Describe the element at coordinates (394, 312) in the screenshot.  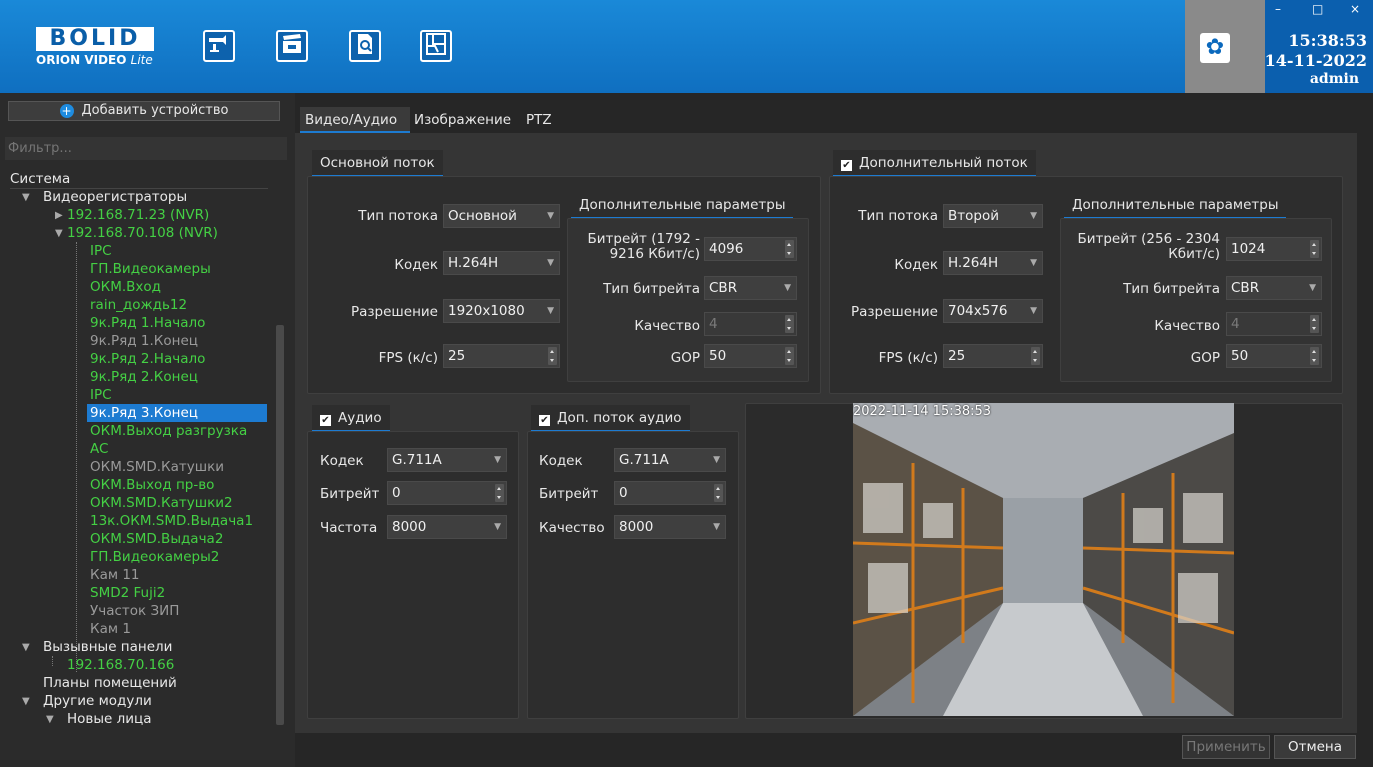
I see `resolution-label: Разрешение` at that location.